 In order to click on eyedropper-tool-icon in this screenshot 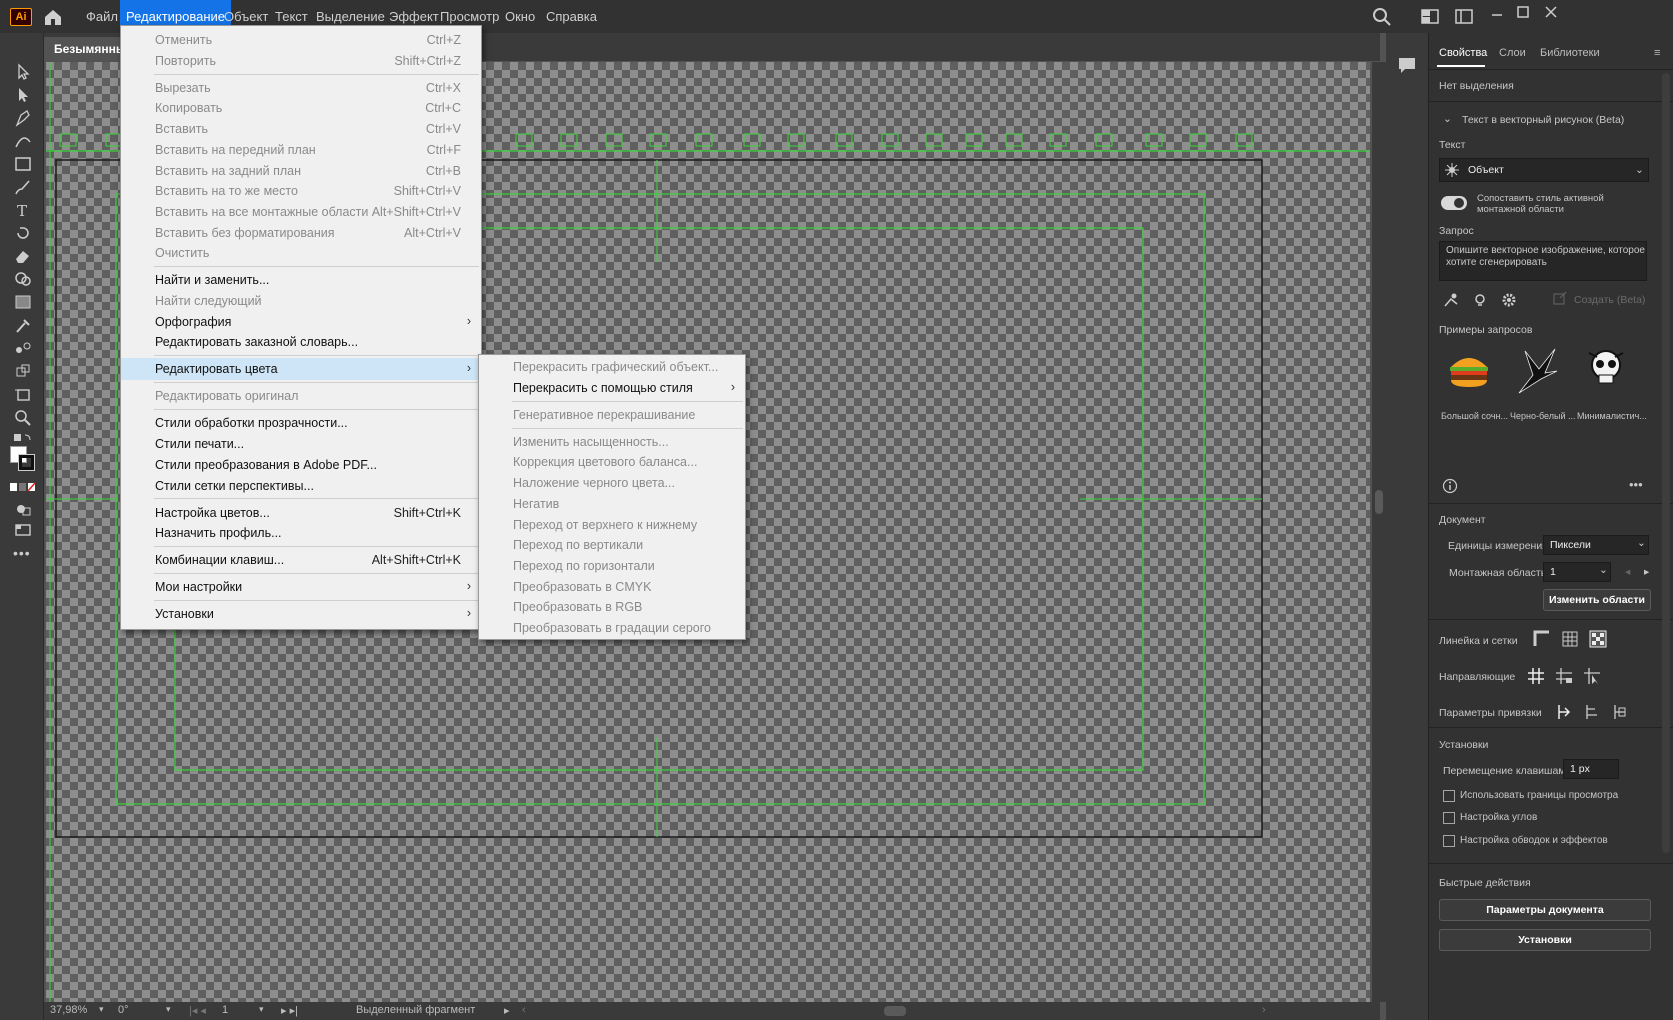, I will do `click(23, 325)`.